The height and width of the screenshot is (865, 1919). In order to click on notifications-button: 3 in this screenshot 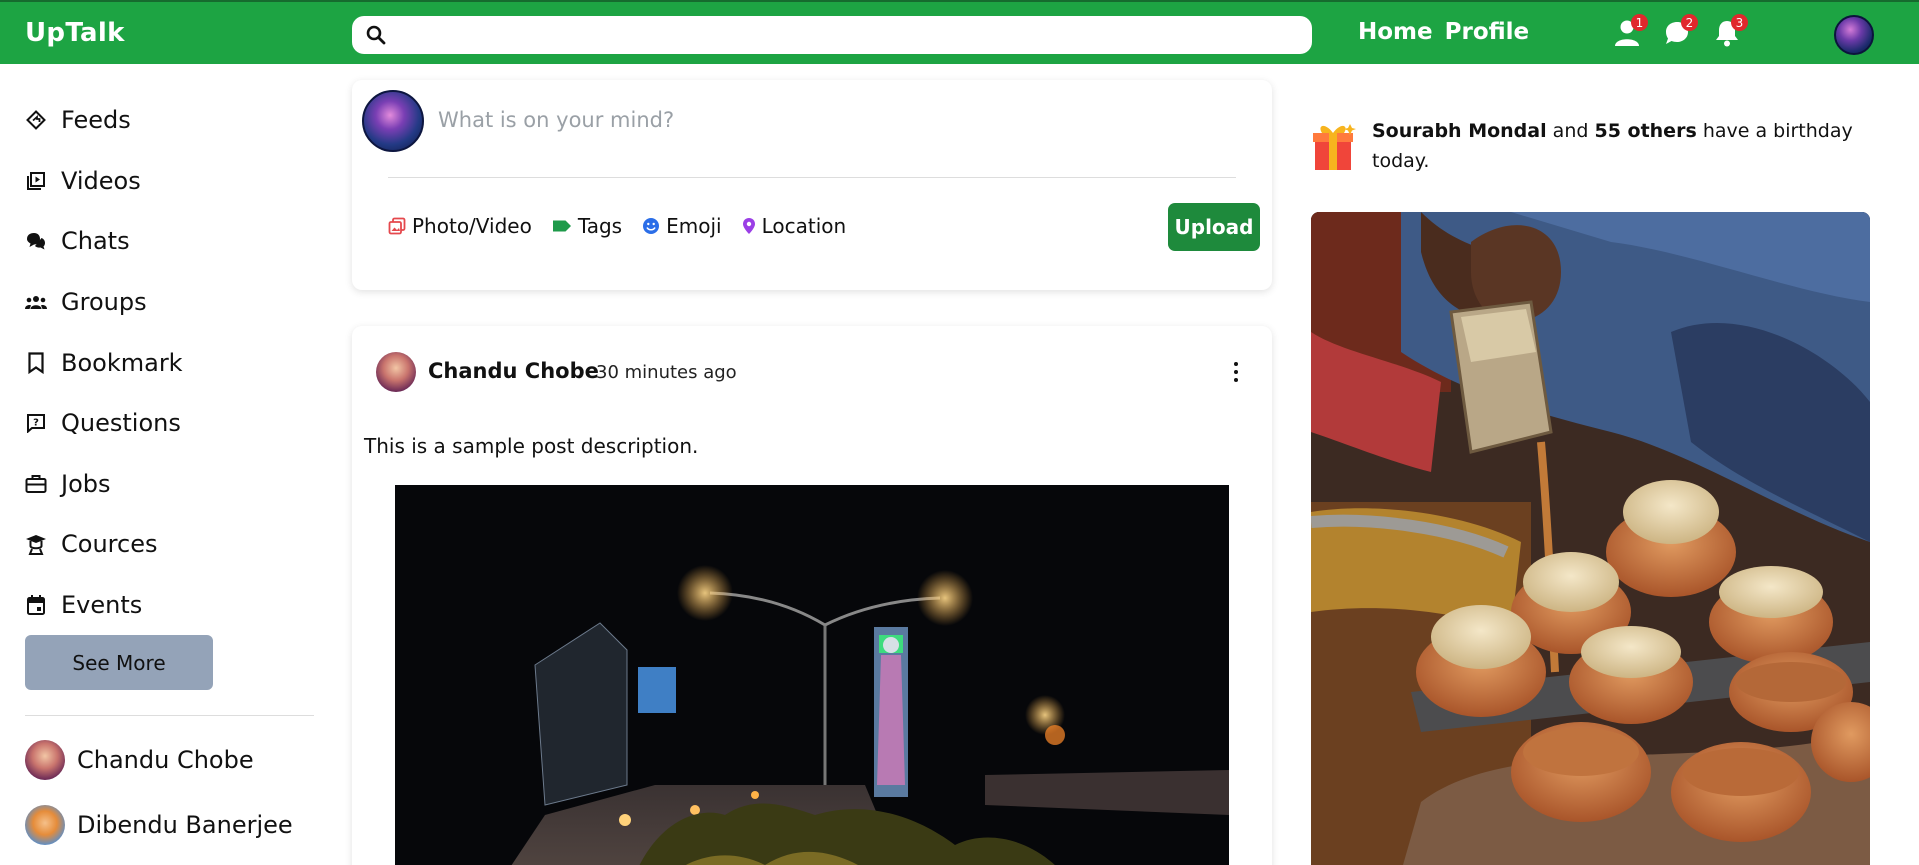, I will do `click(1730, 31)`.